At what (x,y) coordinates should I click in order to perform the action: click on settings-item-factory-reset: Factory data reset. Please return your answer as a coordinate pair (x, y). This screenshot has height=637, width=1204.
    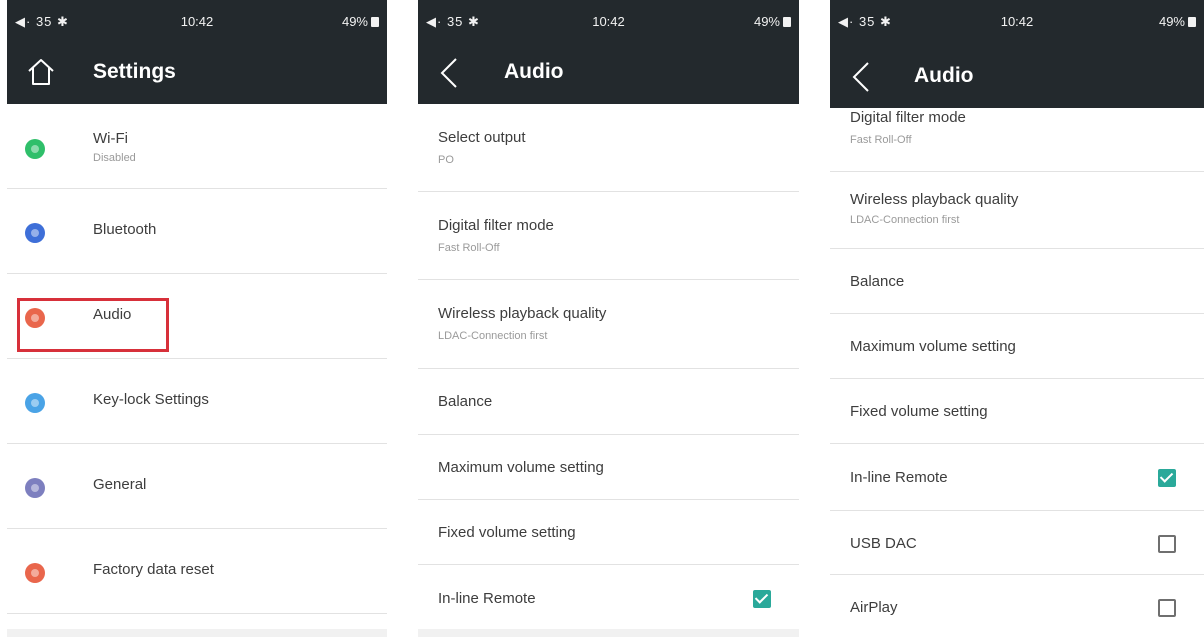
    Looking at the image, I should click on (197, 571).